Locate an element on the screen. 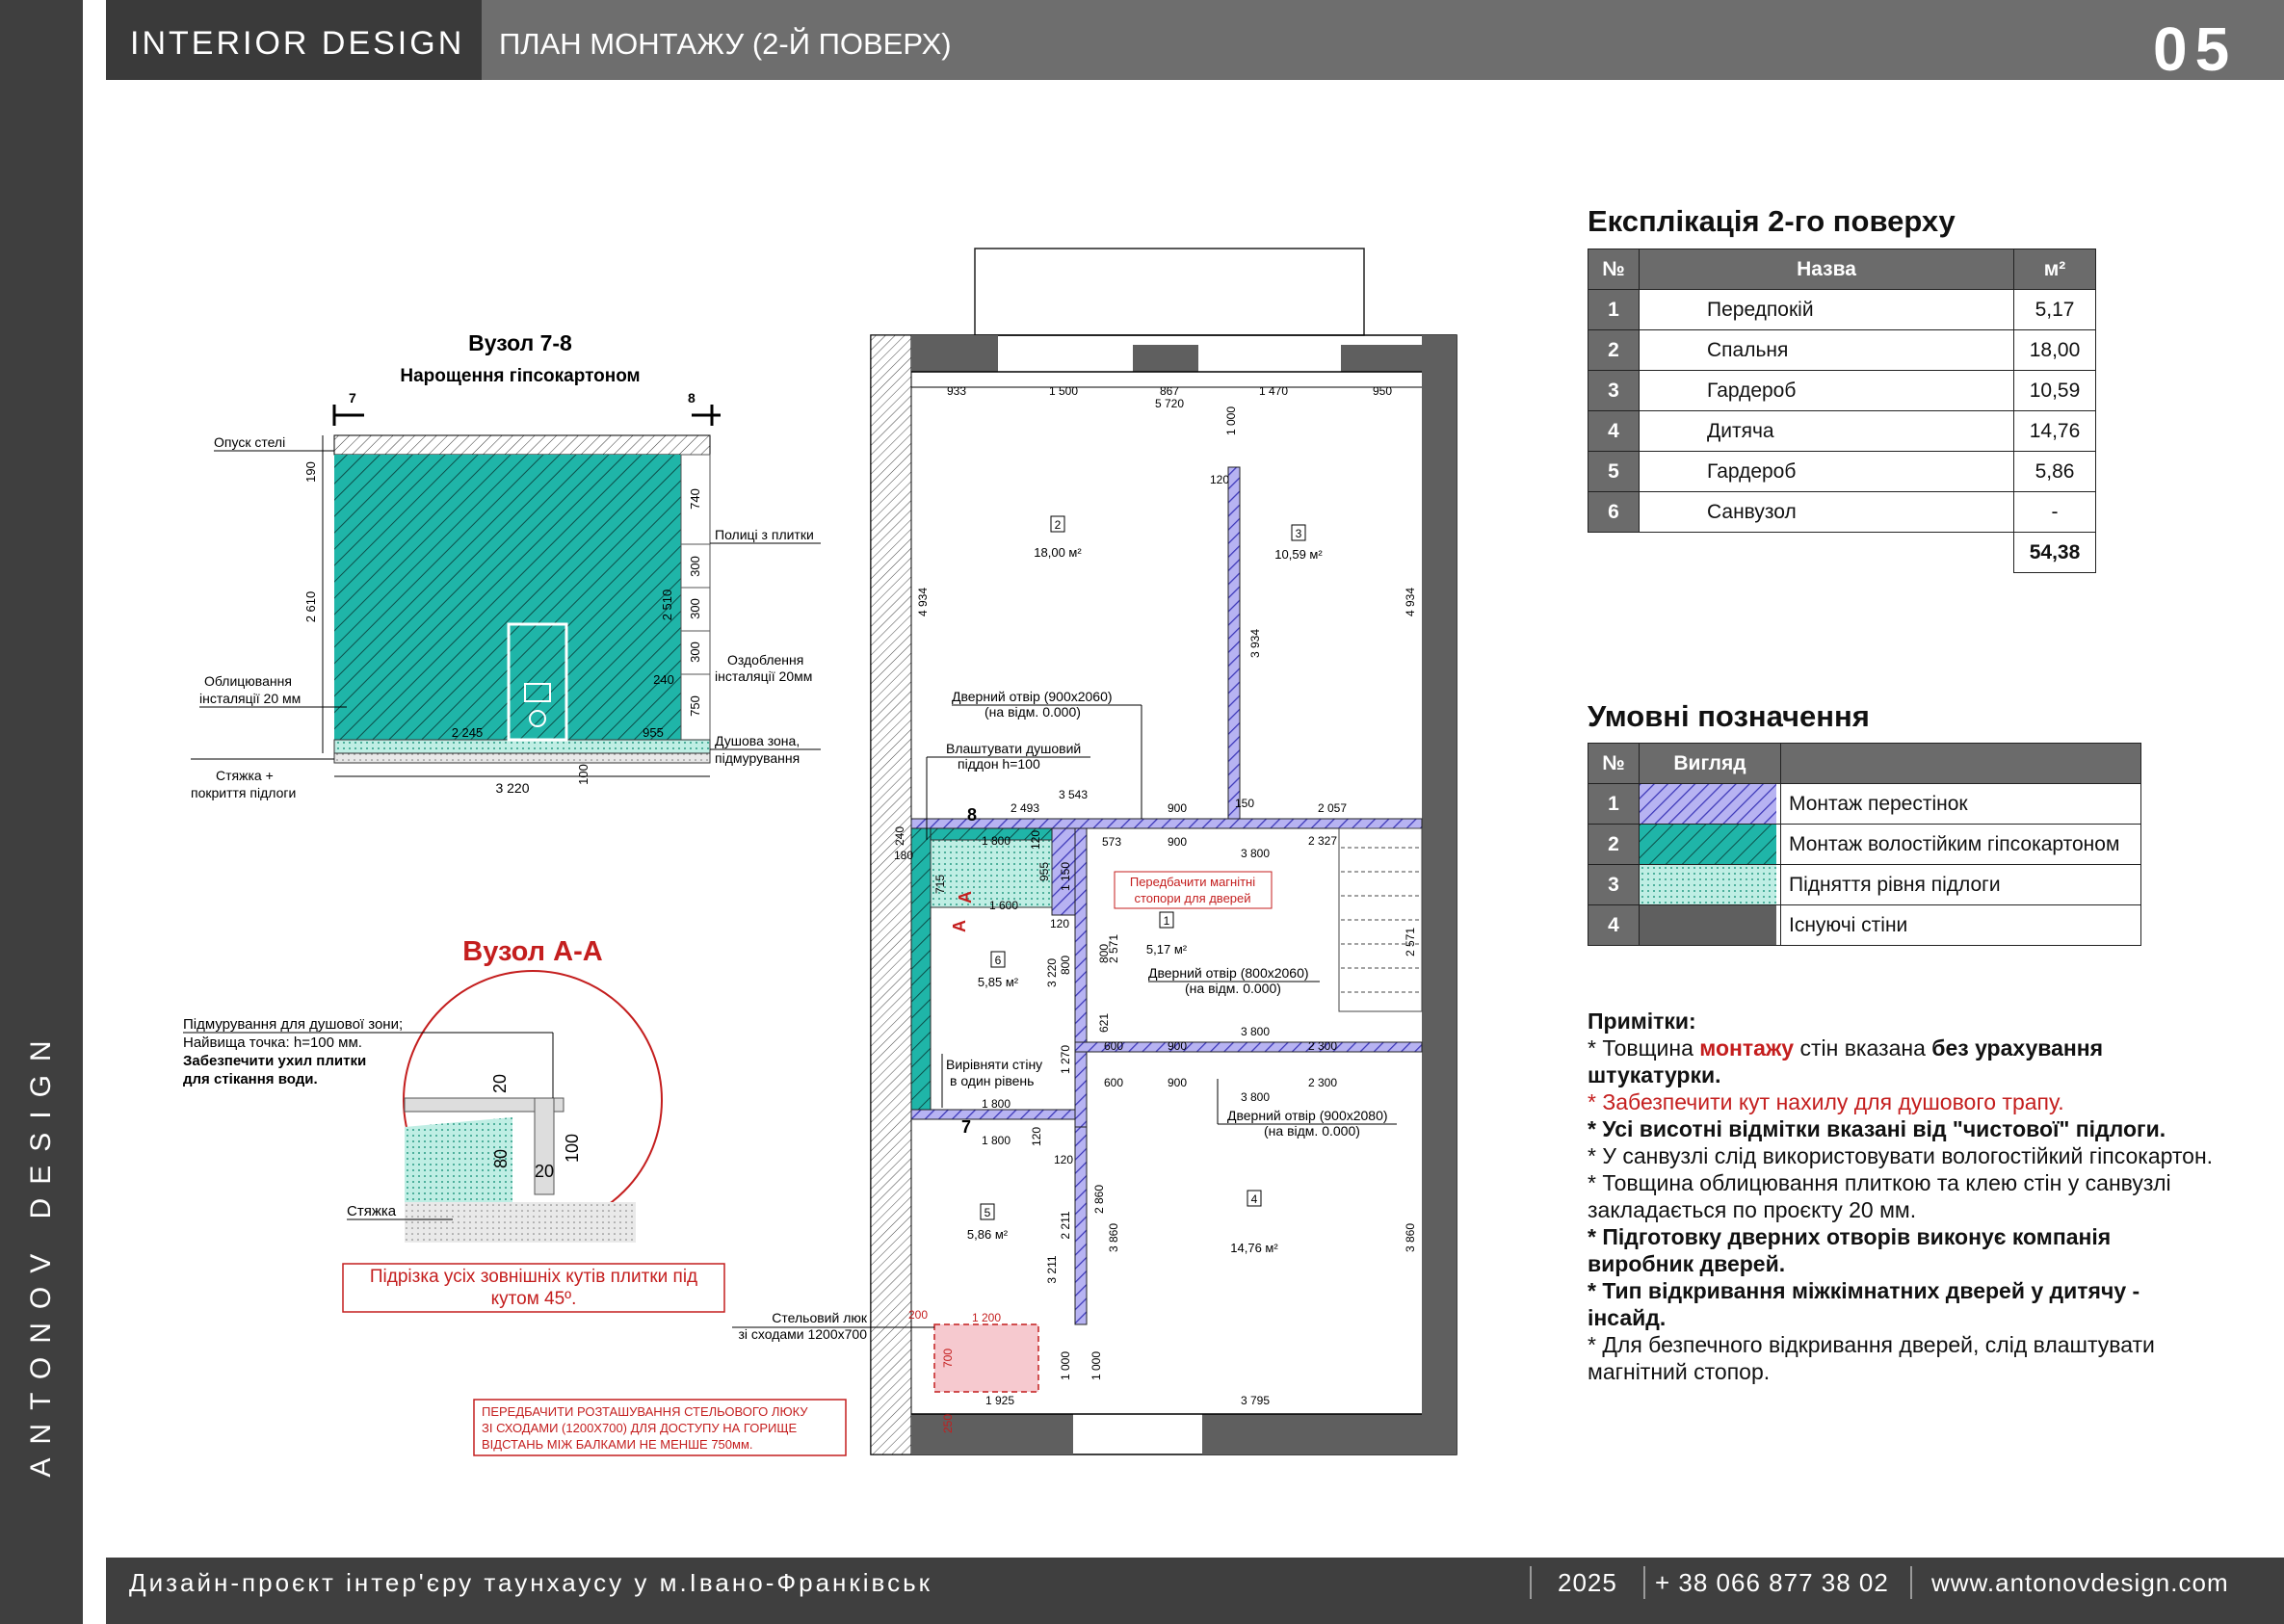 The image size is (2284, 1624). dim: 2 571 is located at coordinates (1410, 942).